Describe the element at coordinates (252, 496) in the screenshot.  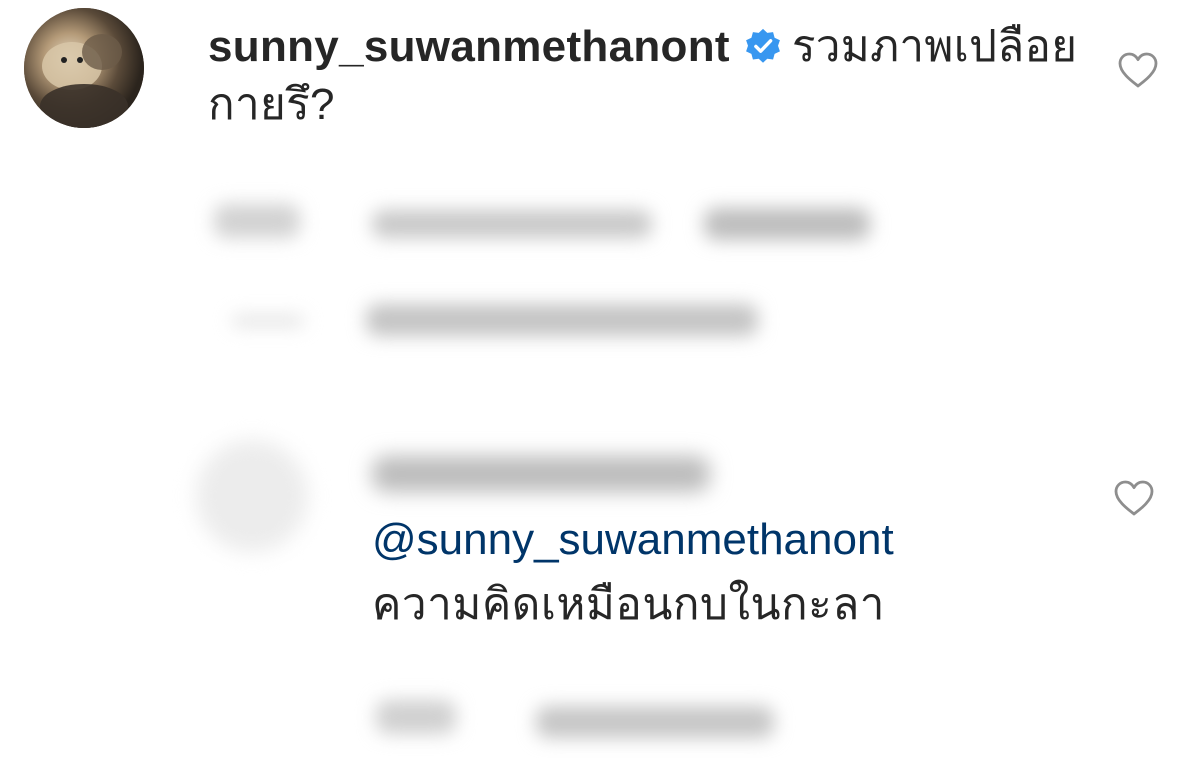
I see `avatar-blurred` at that location.